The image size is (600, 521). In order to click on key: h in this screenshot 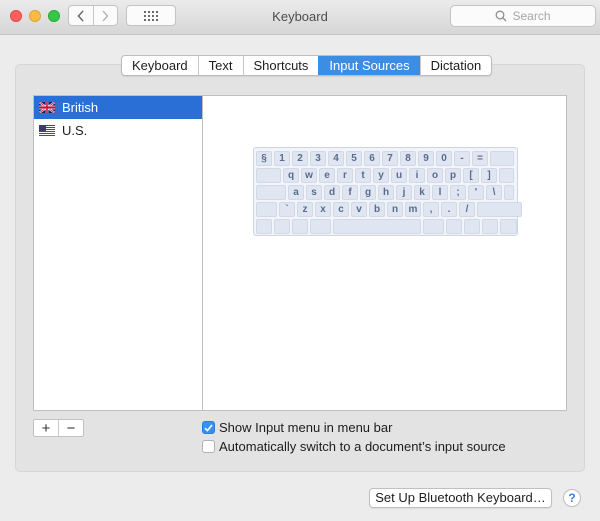, I will do `click(386, 192)`.